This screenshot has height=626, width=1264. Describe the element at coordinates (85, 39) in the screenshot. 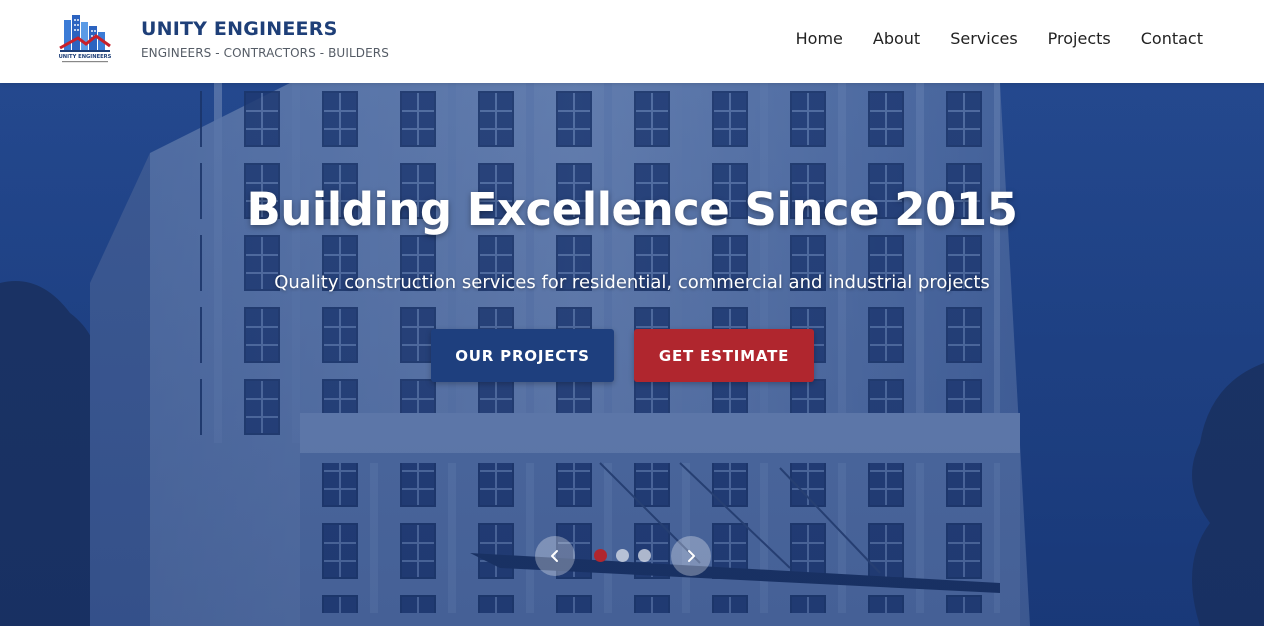

I see `company-logo: UNITY ENGINEERS` at that location.